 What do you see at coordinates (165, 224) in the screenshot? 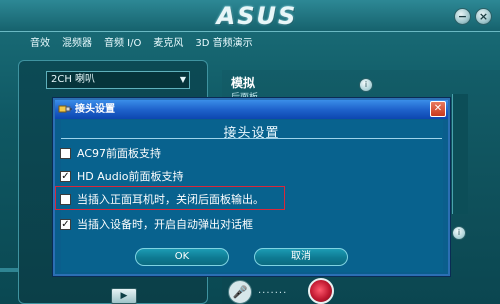
I see `option-label: 当插入设备时，开启自动弹出对话框` at bounding box center [165, 224].